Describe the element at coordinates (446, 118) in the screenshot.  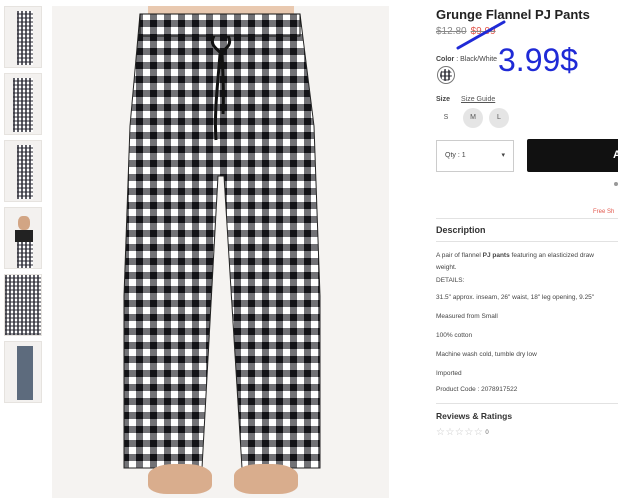
I see `size-option-s: S` at that location.